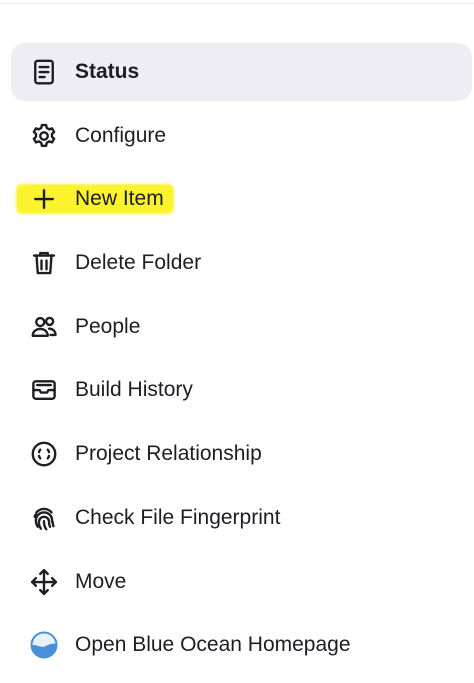  Describe the element at coordinates (168, 454) in the screenshot. I see `nav-item-label: Project Relationship` at that location.